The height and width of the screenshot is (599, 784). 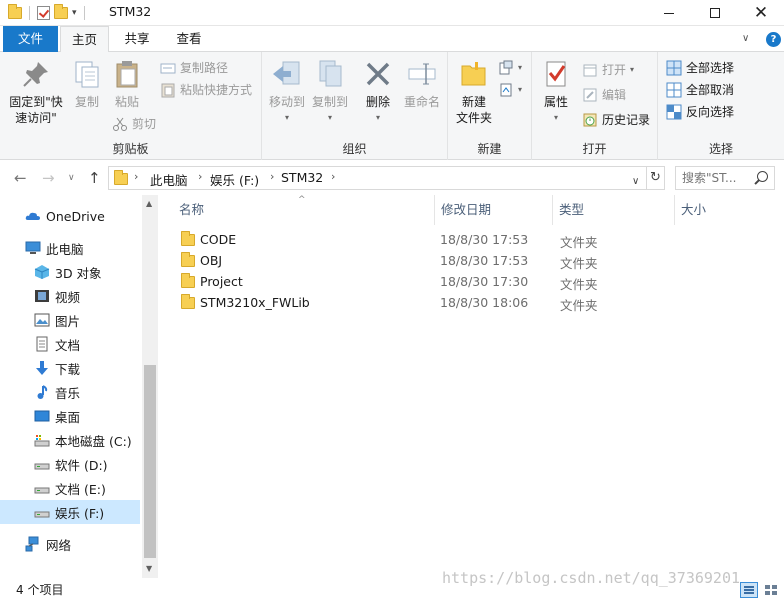 What do you see at coordinates (137, 39) in the screenshot?
I see `tab-share: 共享` at bounding box center [137, 39].